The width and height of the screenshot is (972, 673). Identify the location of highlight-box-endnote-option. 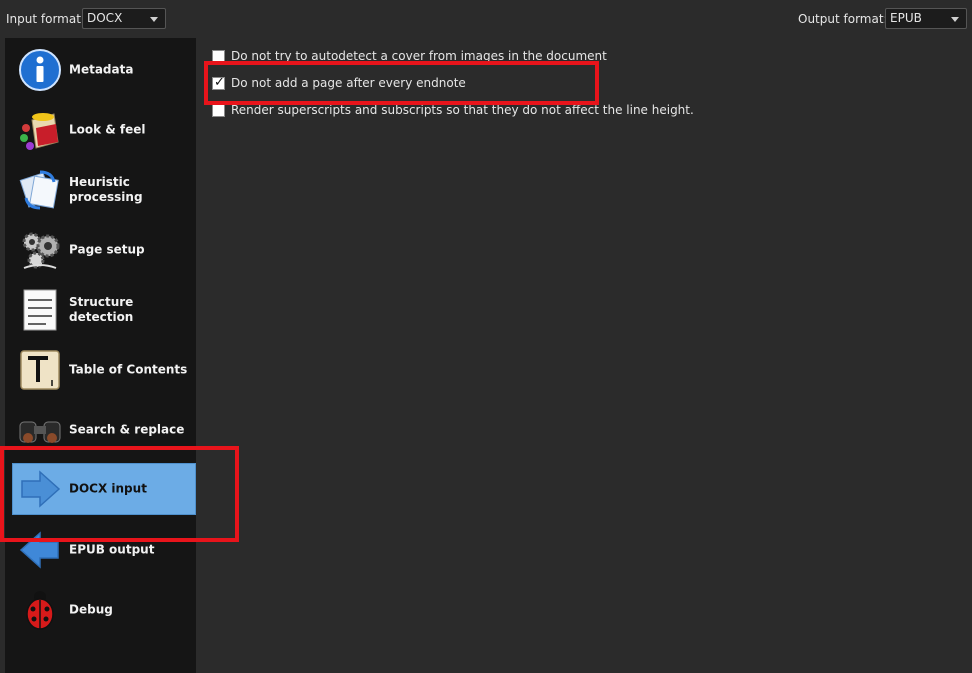
(401, 83).